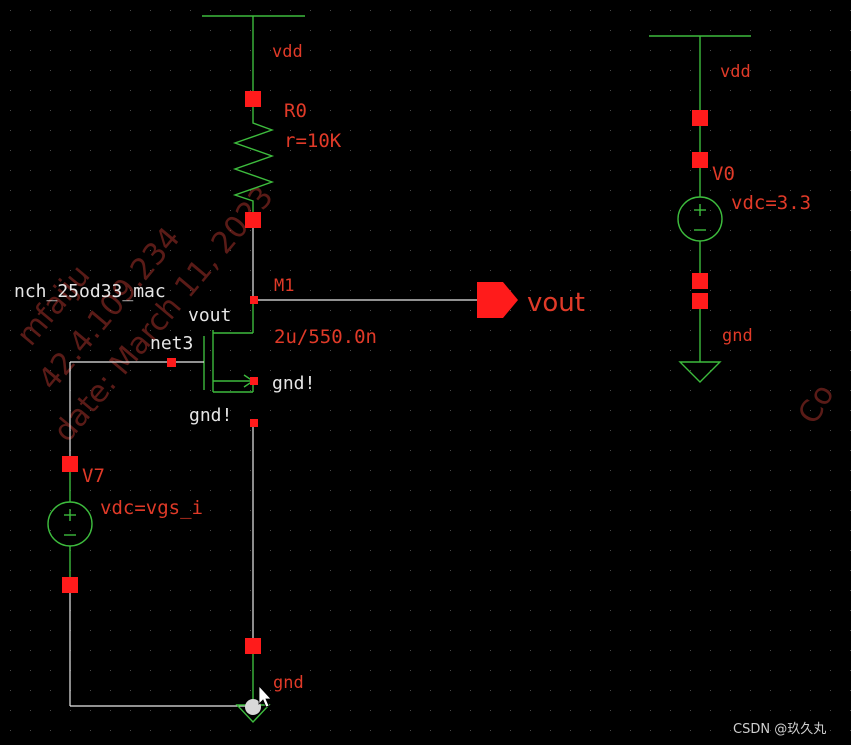 This screenshot has width=851, height=745. Describe the element at coordinates (253, 646) in the screenshot. I see `pin-ground-left` at that location.